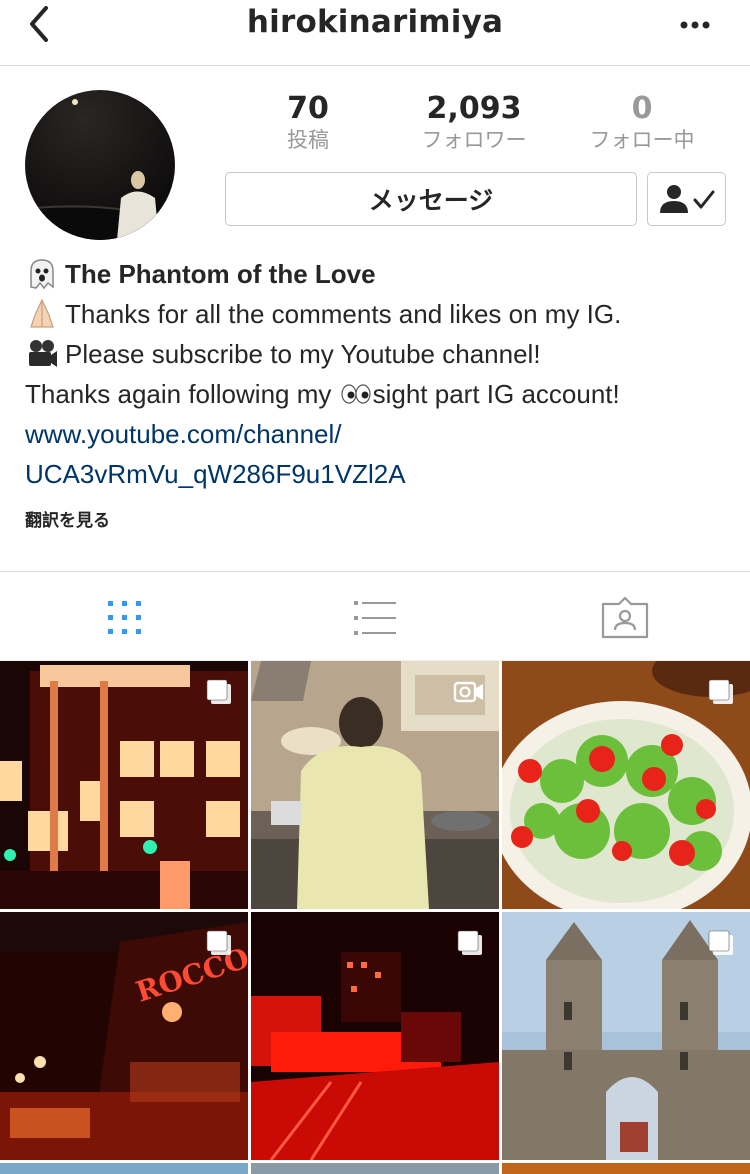 Image resolution: width=750 pixels, height=1174 pixels. I want to click on list-icon, so click(375, 618).